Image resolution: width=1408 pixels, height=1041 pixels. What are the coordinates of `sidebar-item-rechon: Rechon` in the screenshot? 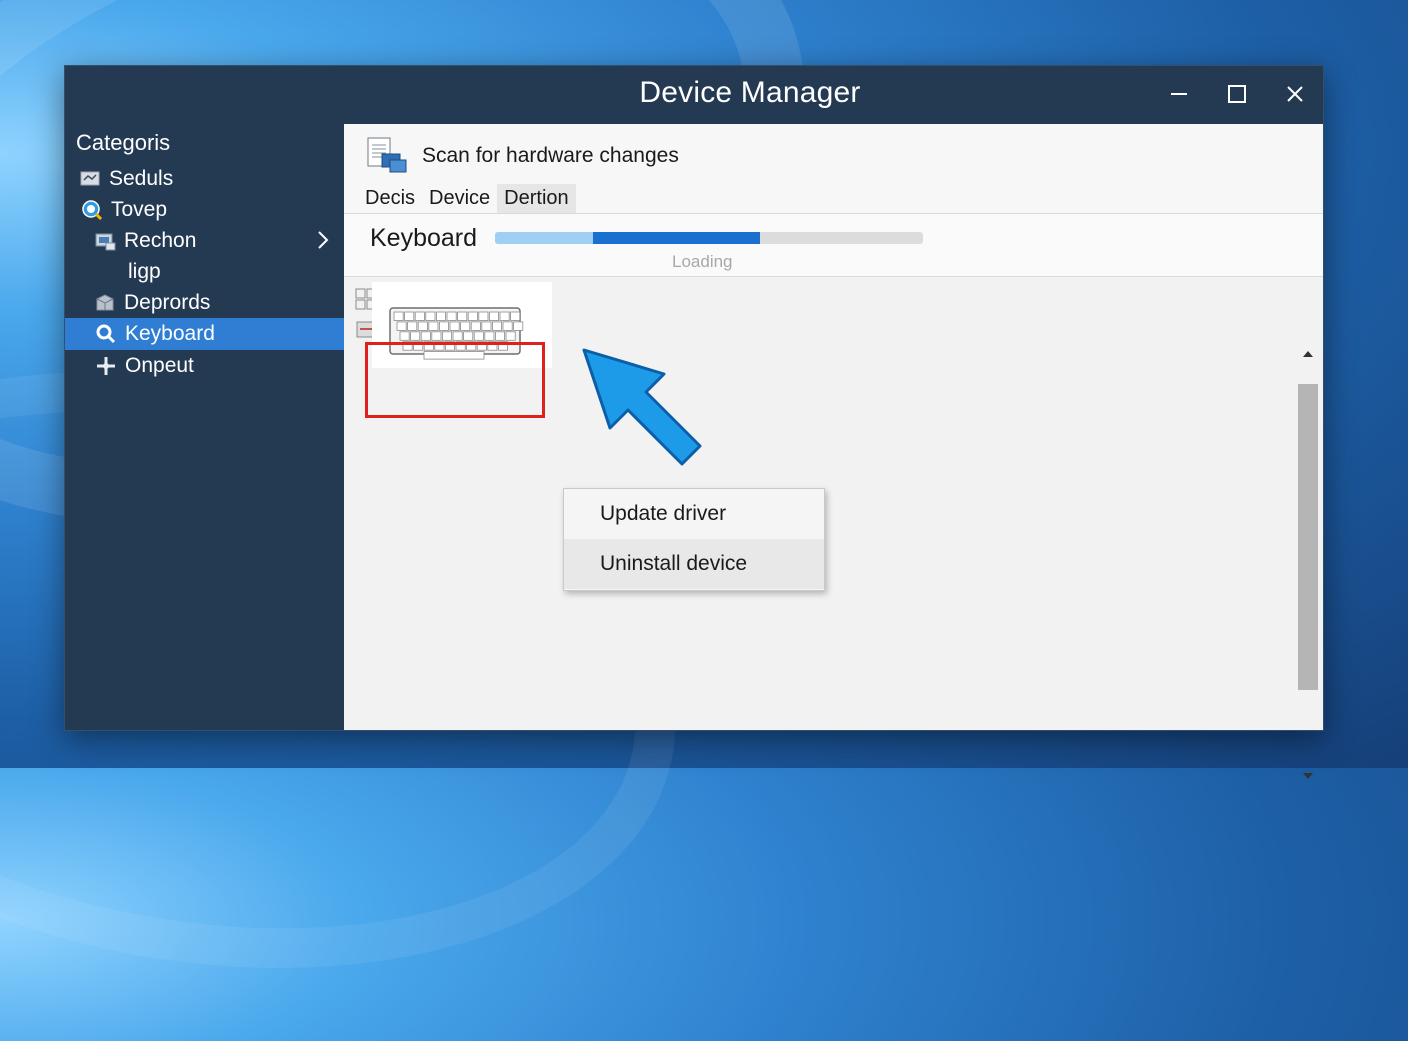 It's located at (204, 241).